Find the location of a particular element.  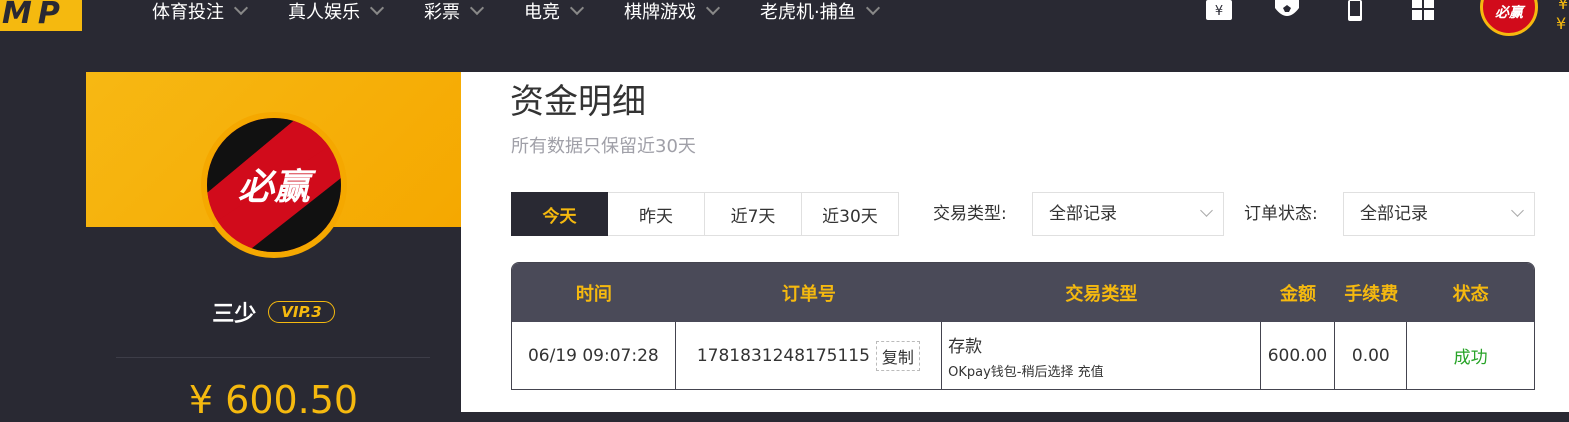

date-tabs: 今天 昨天 近7天 近30天 is located at coordinates (705, 214).